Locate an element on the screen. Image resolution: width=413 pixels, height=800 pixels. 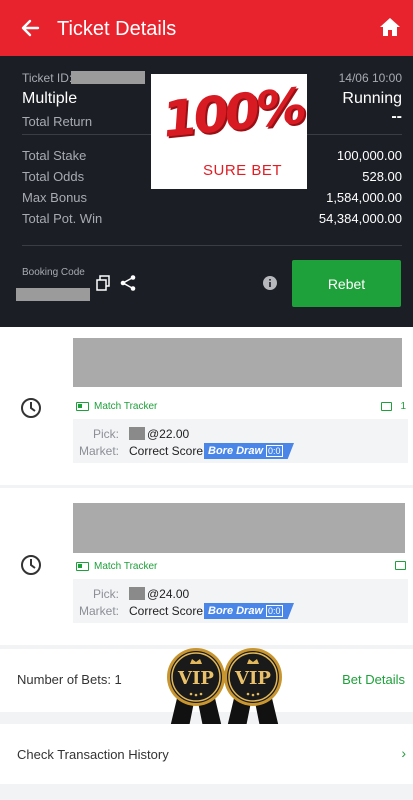
max-bonus-value: 1,584,000.00 is located at coordinates (364, 197).